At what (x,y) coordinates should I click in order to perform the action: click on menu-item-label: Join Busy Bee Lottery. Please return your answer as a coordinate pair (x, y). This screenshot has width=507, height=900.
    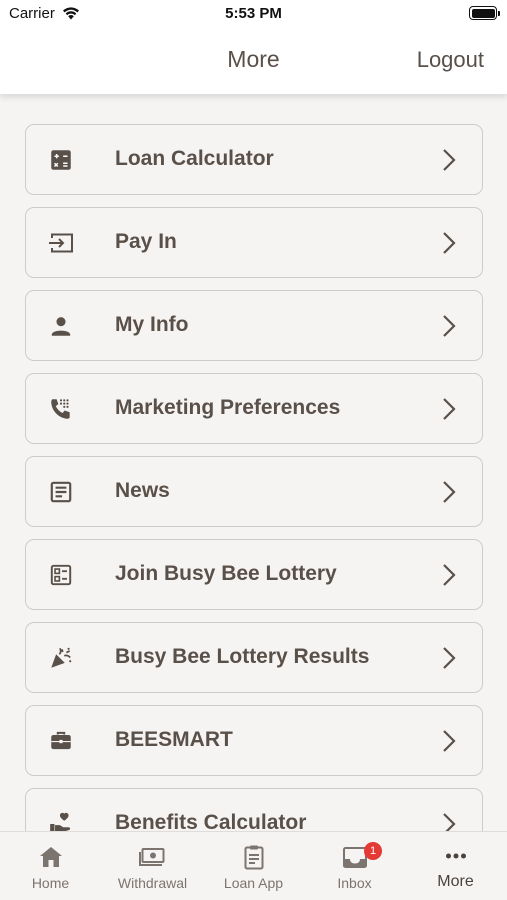
    Looking at the image, I should click on (226, 573).